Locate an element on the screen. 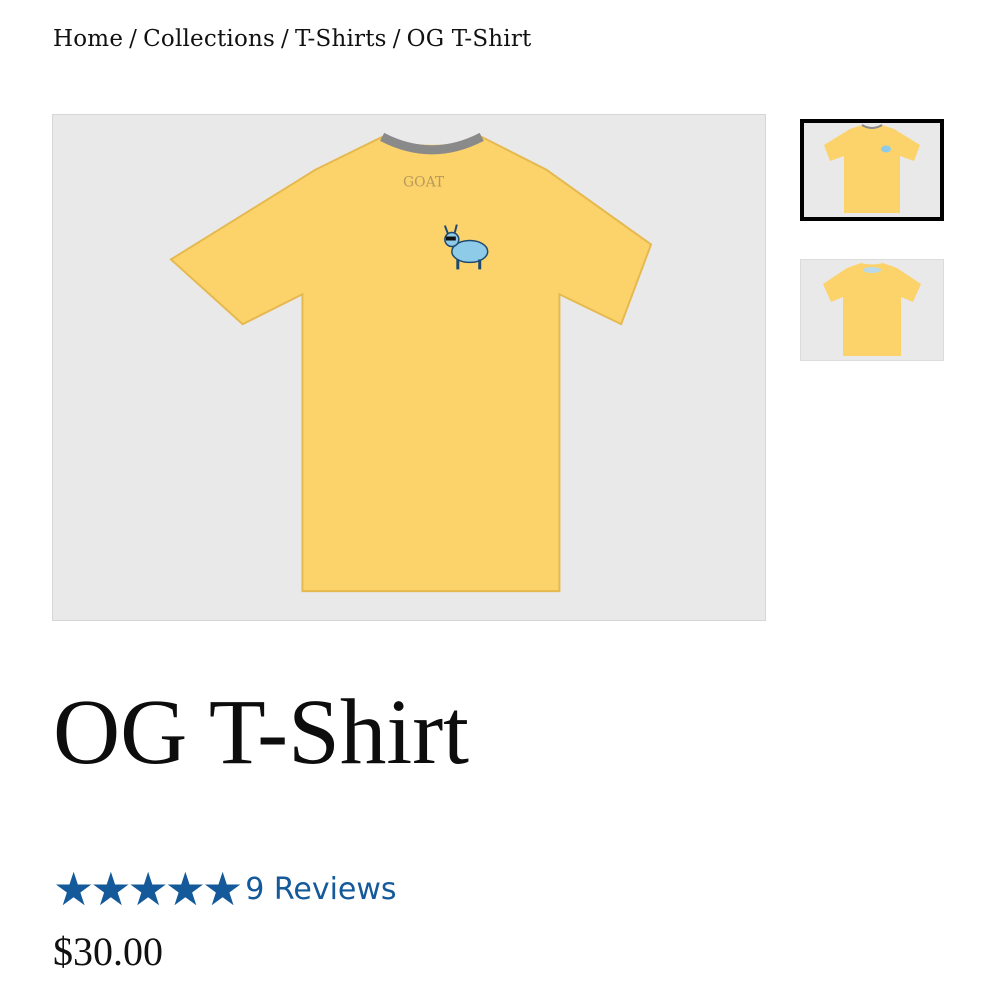 This screenshot has height=1000, width=1000. thumbnail-front is located at coordinates (872, 170).